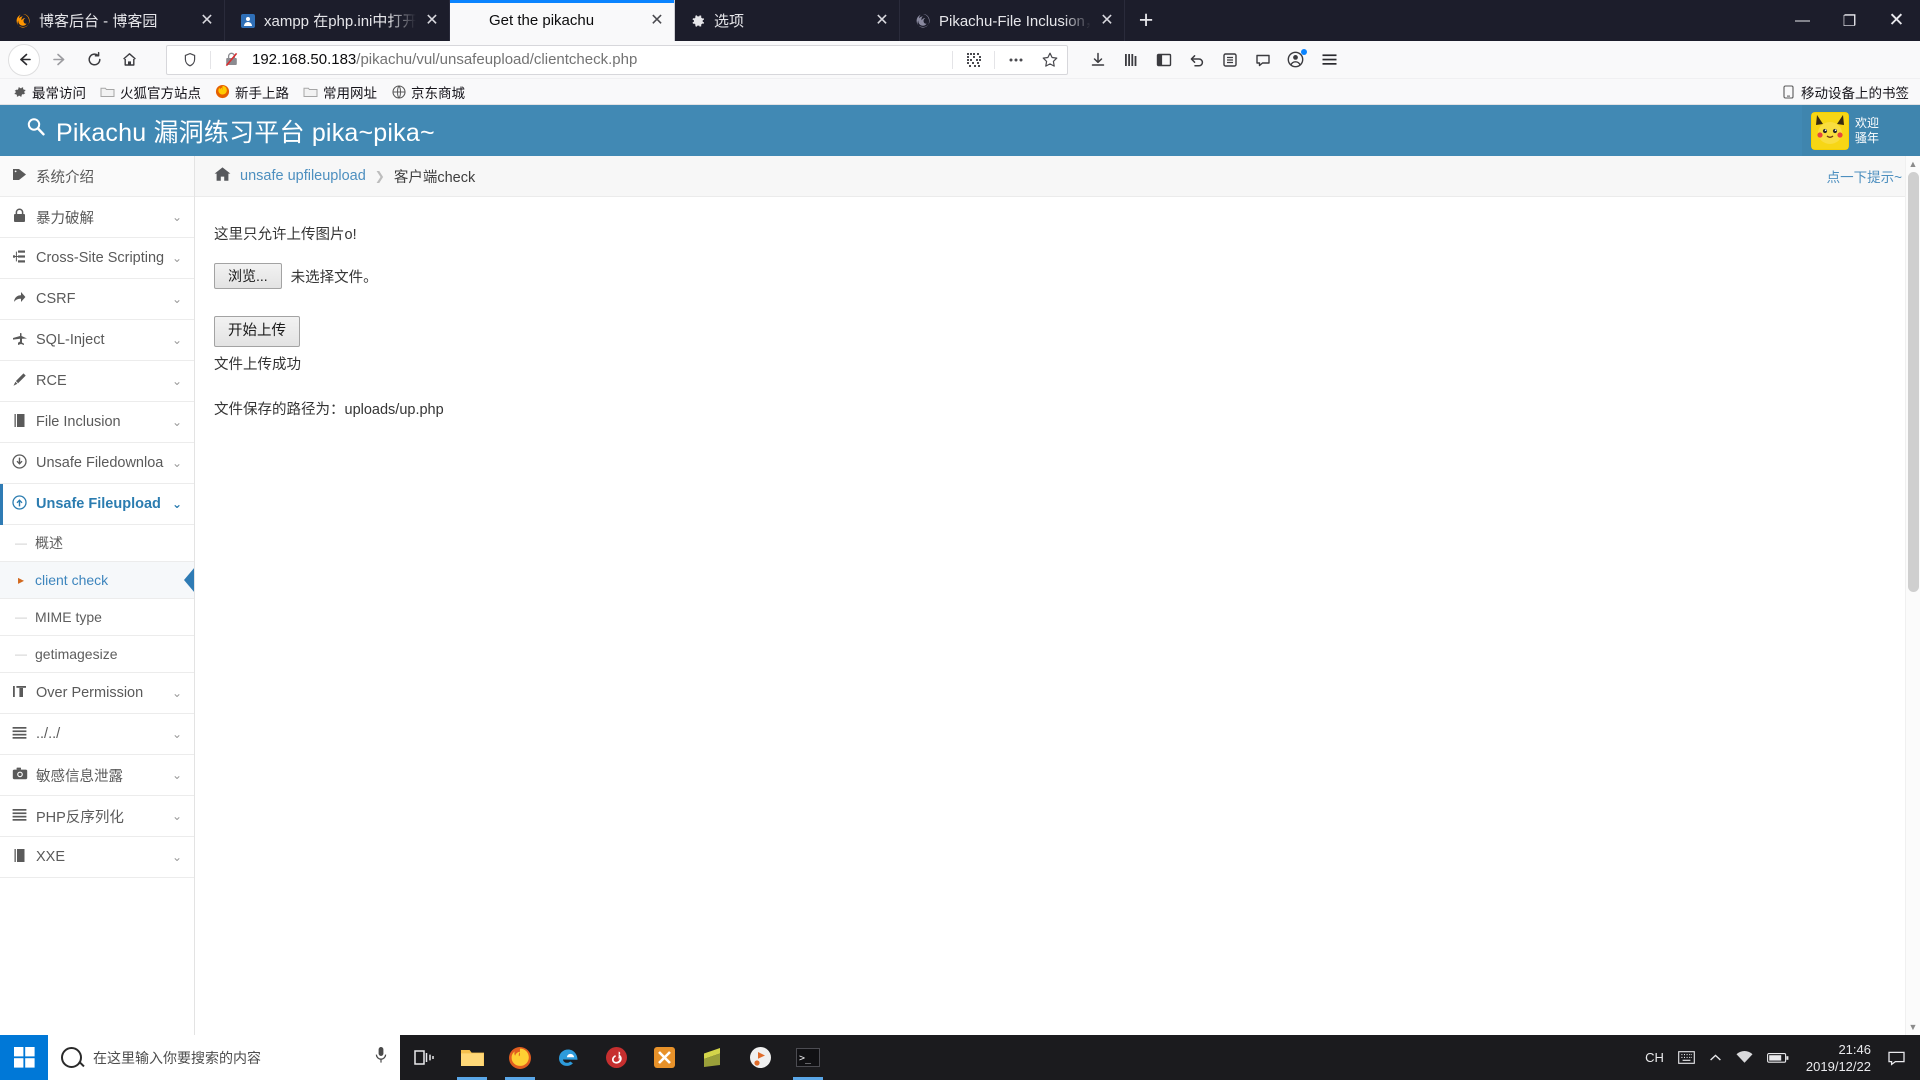  Describe the element at coordinates (1715, 1057) in the screenshot. I see `chevron-up-icon` at that location.